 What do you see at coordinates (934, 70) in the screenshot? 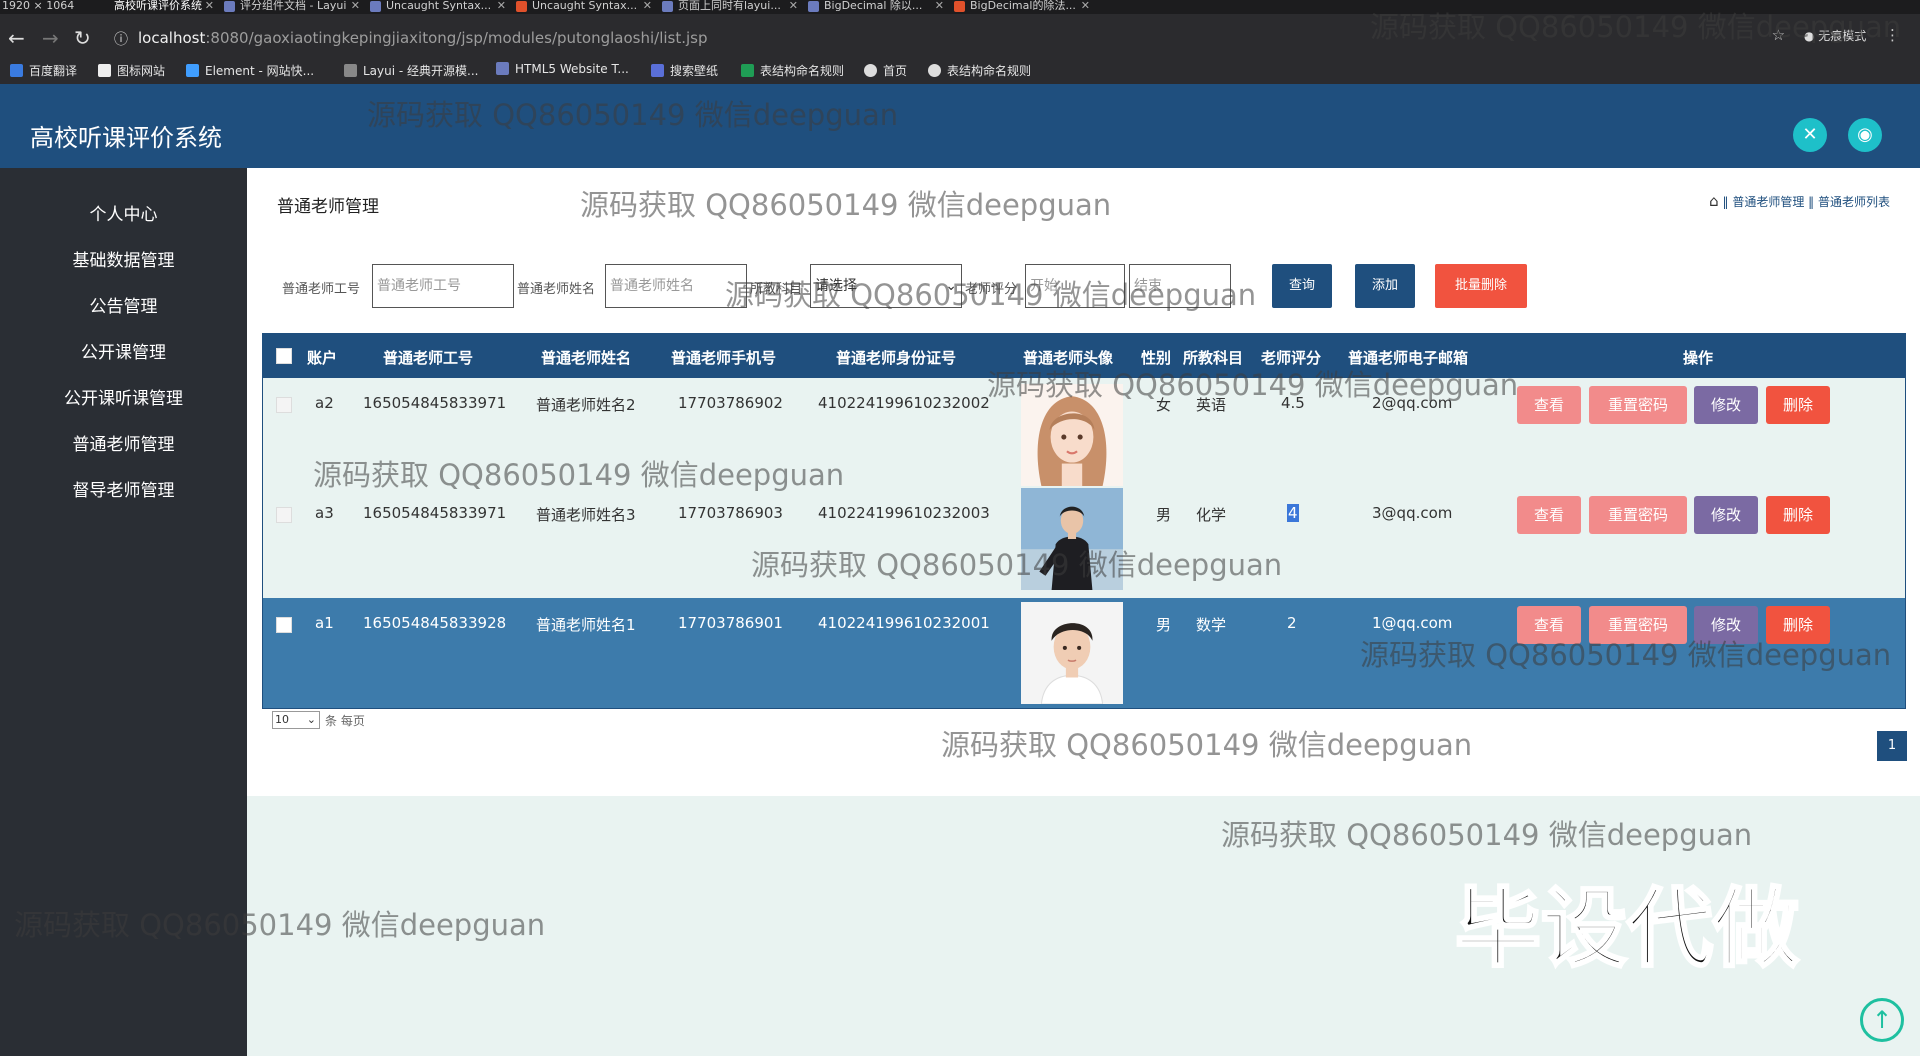
I see `globe-icon` at bounding box center [934, 70].